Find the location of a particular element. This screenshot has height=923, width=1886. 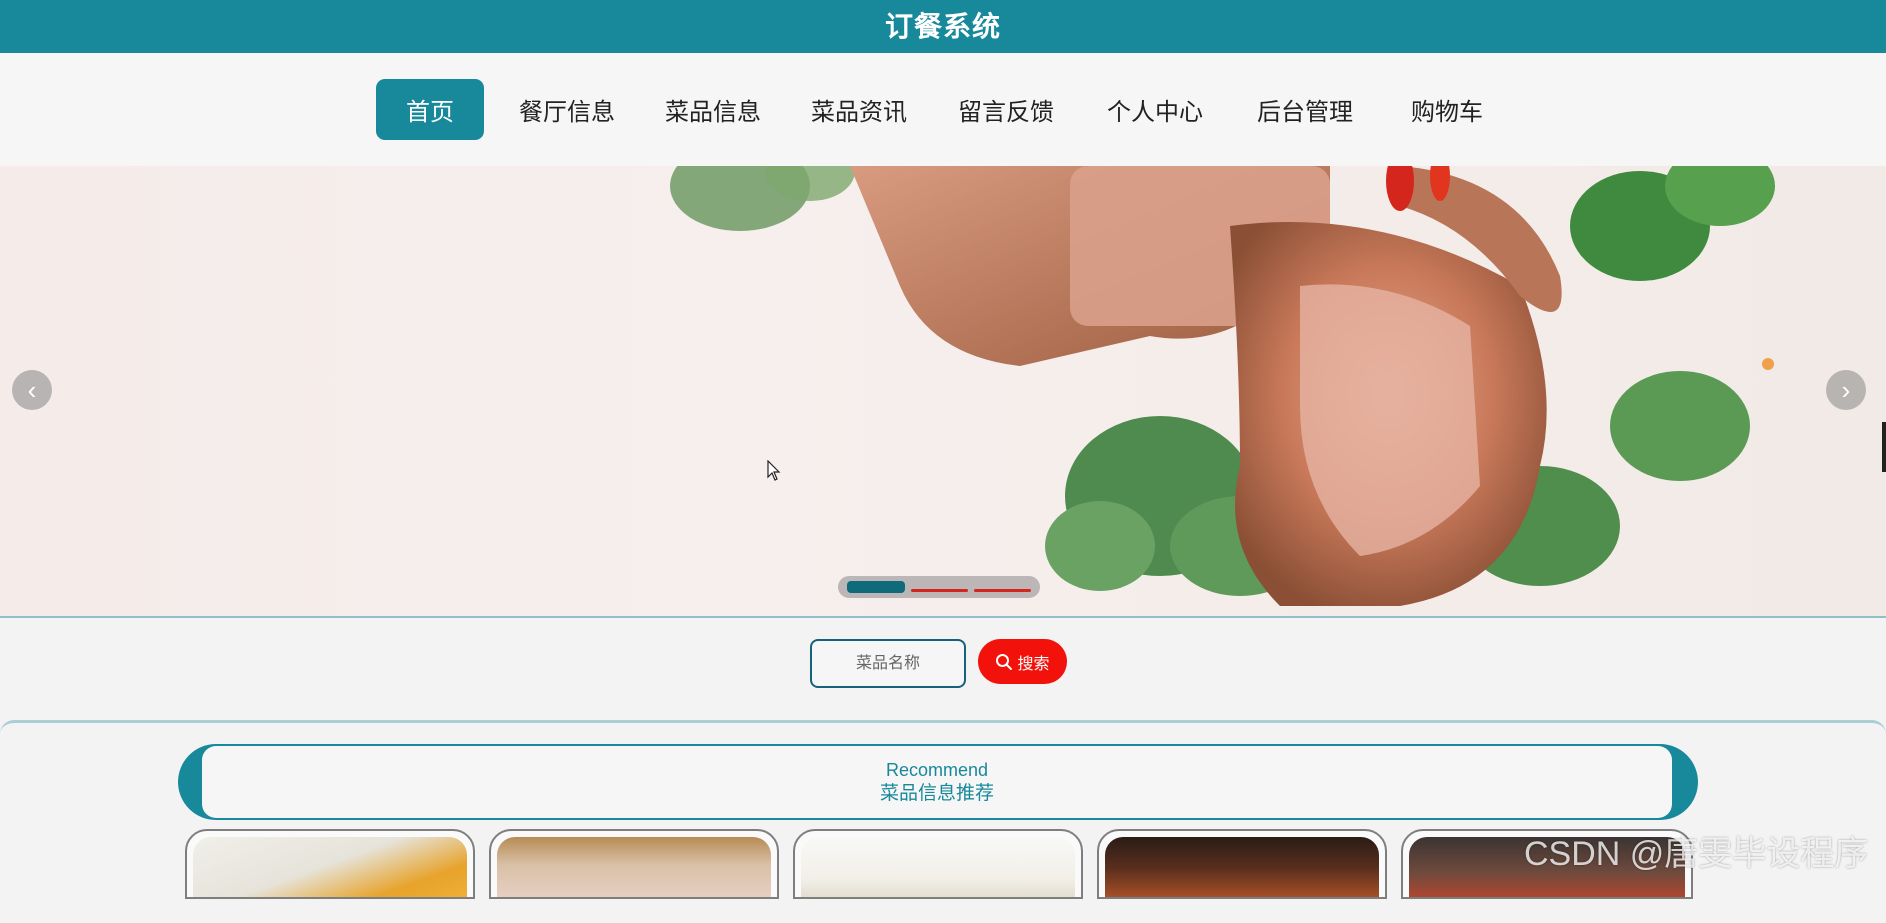

carousel-indicators is located at coordinates (939, 587).